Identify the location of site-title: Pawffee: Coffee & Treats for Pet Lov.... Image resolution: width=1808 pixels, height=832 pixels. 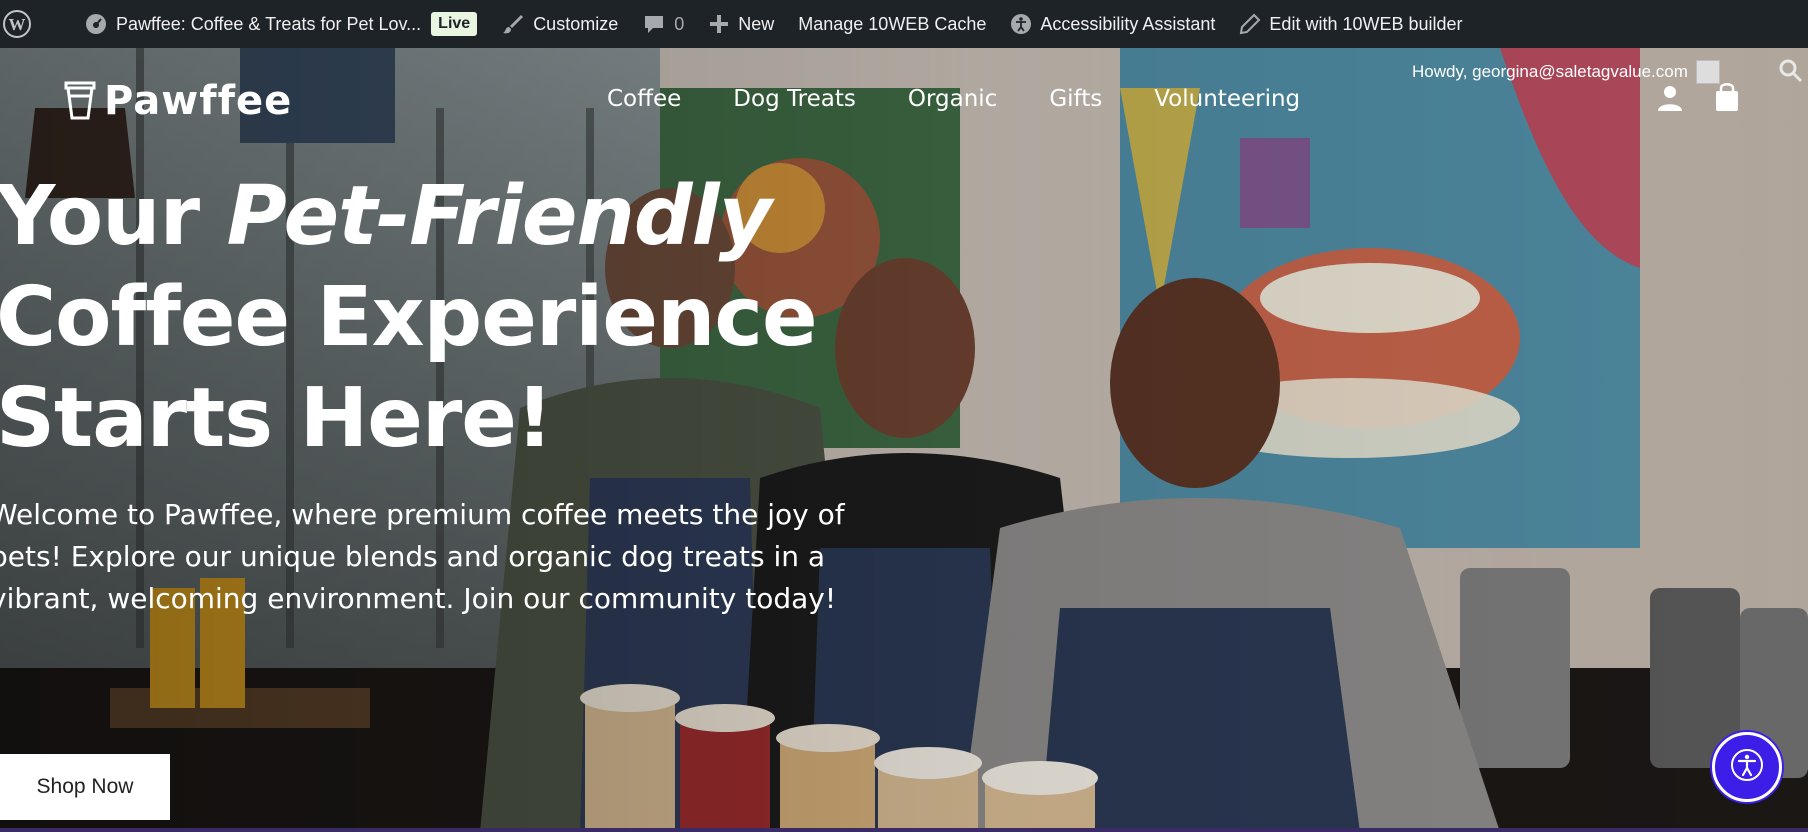
(269, 23).